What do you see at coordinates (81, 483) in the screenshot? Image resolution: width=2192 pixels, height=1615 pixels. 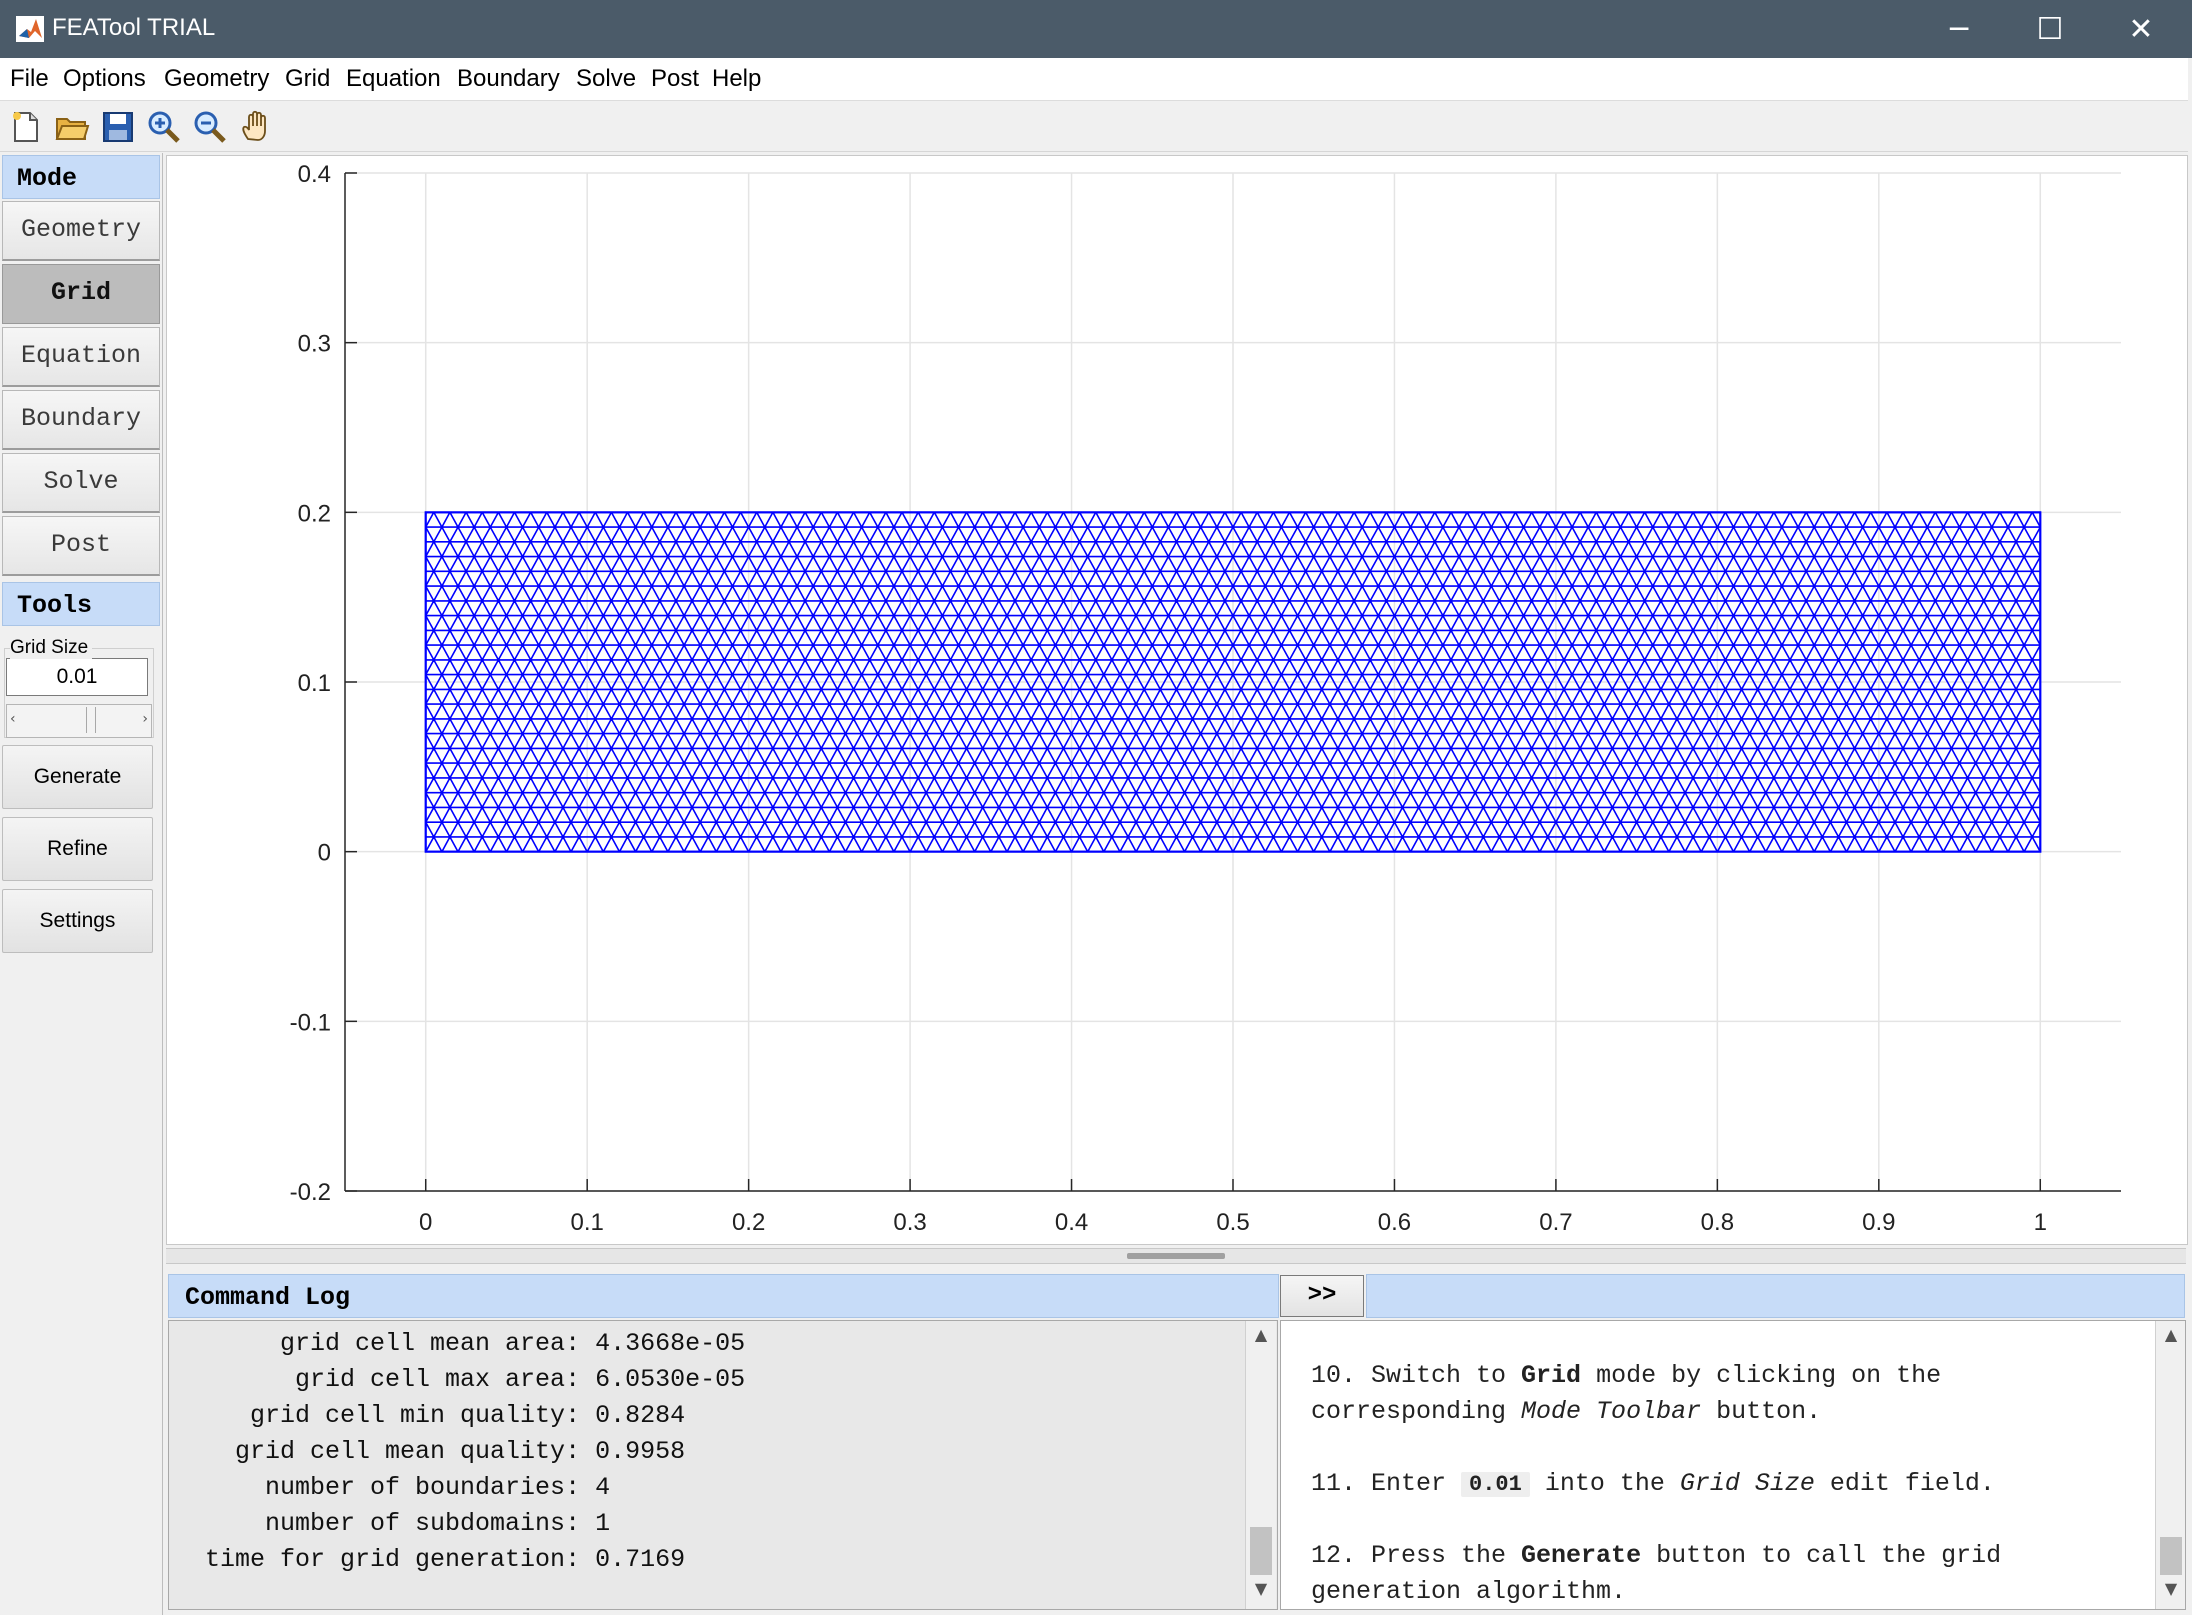 I see `mode-solve-button: Solve` at bounding box center [81, 483].